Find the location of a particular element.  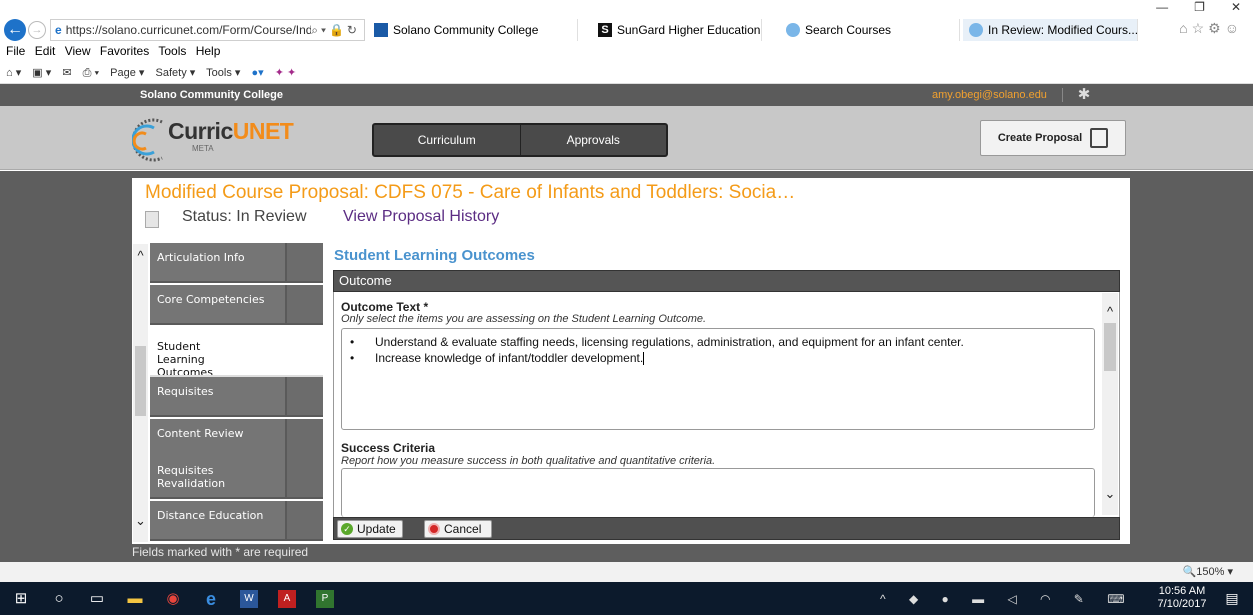

success-criteria-label: Success Criteria is located at coordinates (388, 448).